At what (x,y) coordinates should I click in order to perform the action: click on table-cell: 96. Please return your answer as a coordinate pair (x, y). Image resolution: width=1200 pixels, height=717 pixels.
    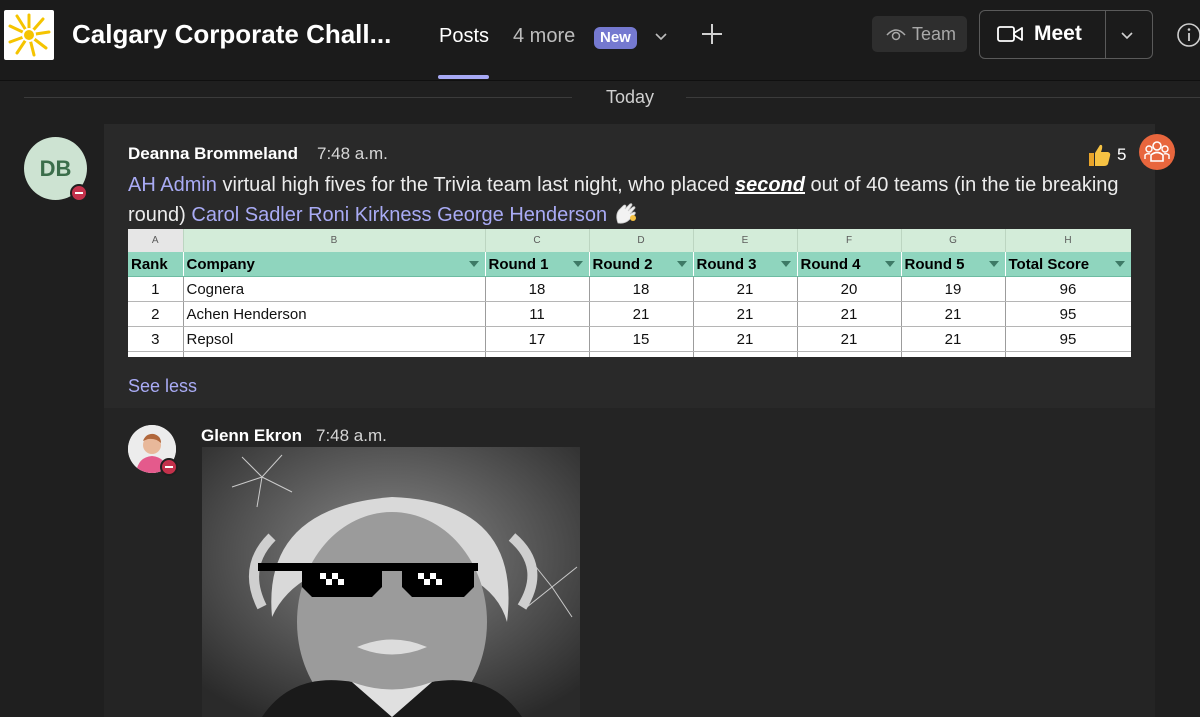
    Looking at the image, I should click on (1068, 289).